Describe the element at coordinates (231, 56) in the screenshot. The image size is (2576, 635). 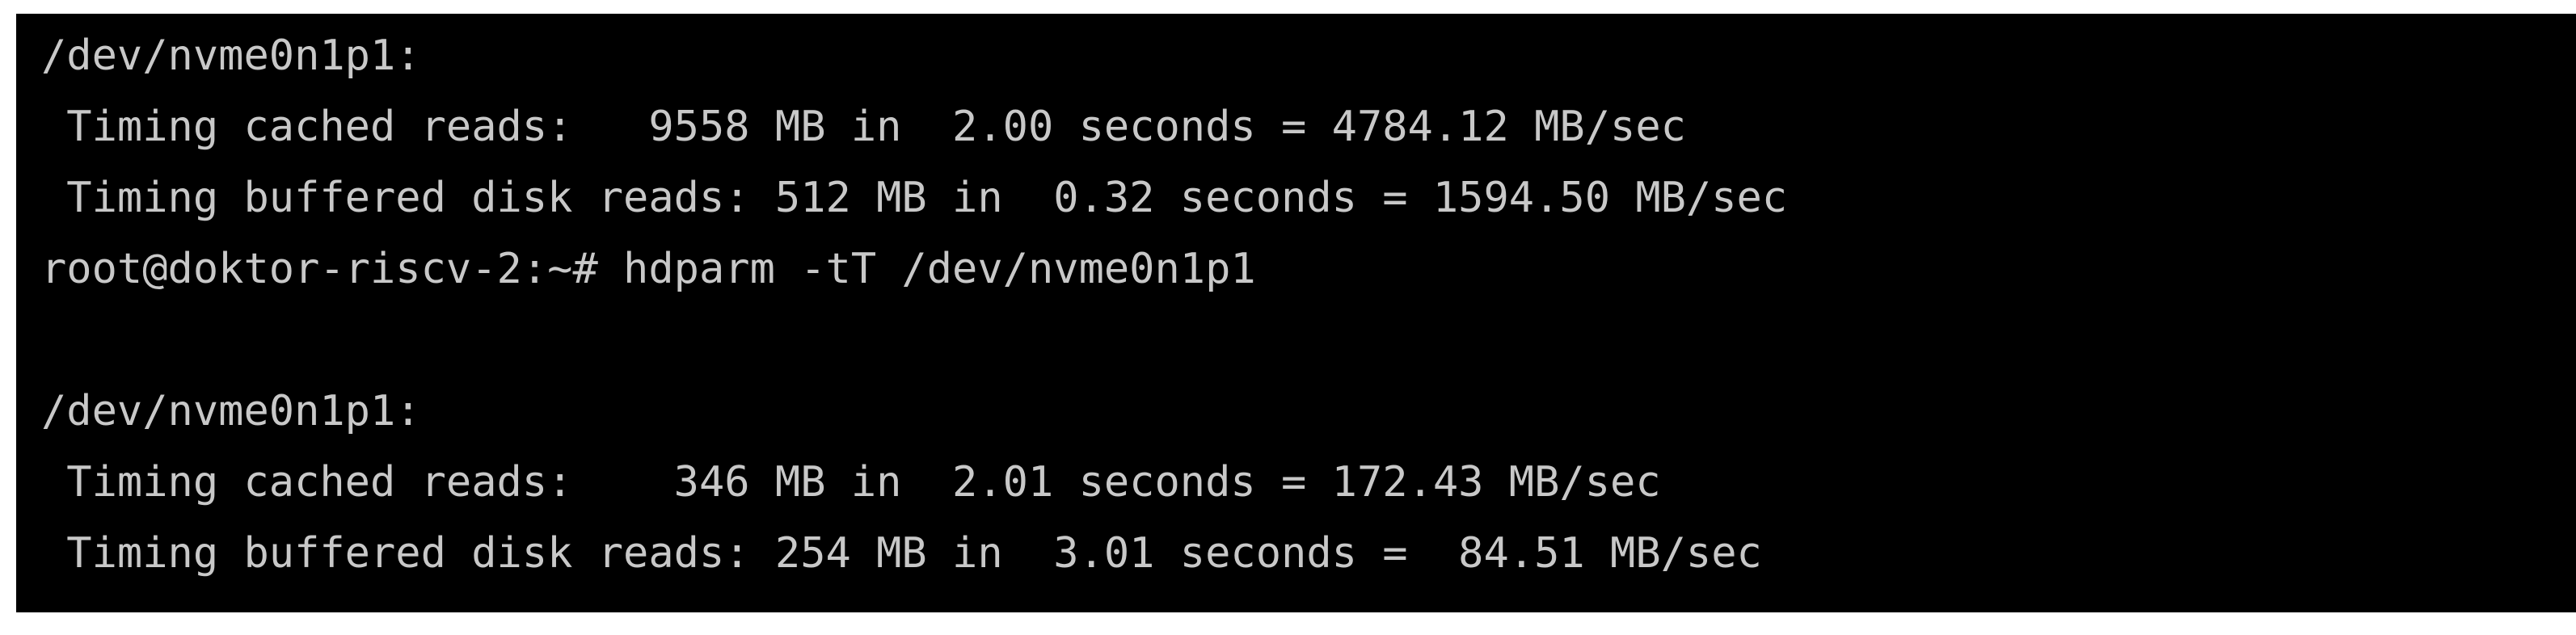
I see `terminal-line-device-header-1: /dev/nvme0n1p1:` at that location.